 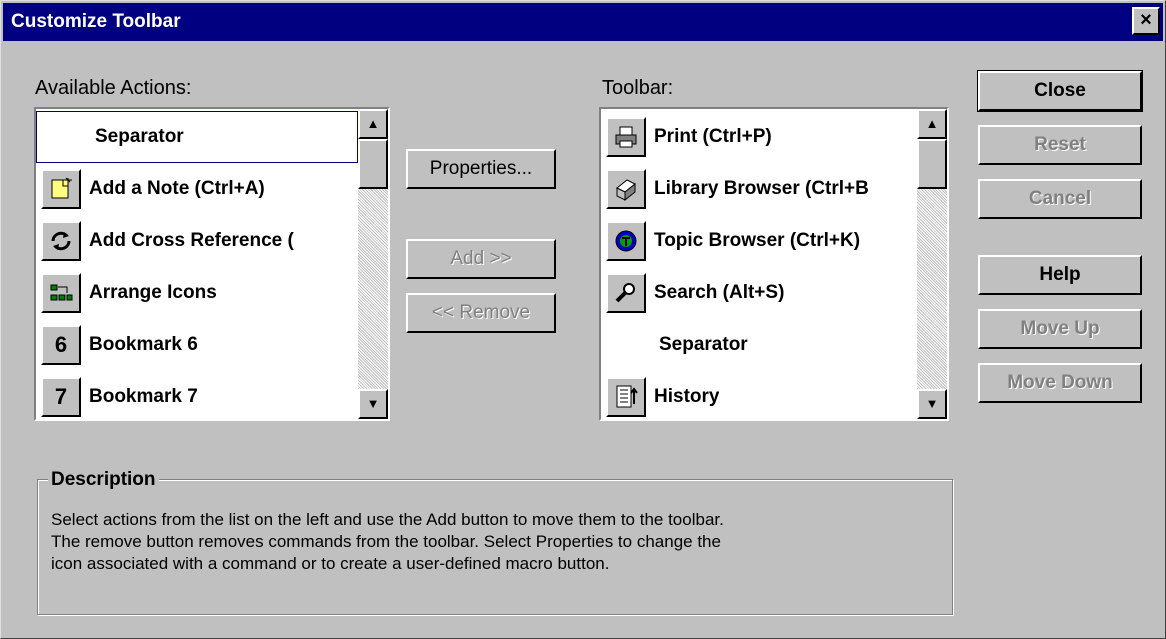 I want to click on description-title: Description, so click(x=103, y=480).